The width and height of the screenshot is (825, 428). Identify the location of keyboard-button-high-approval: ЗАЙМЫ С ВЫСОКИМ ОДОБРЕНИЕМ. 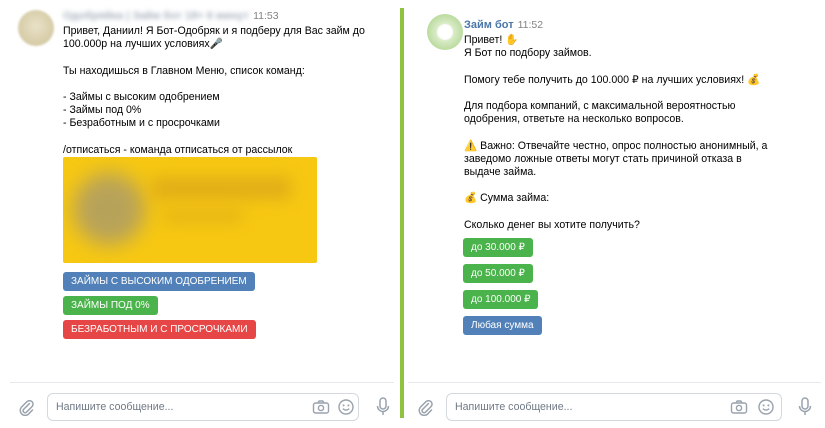
(159, 281).